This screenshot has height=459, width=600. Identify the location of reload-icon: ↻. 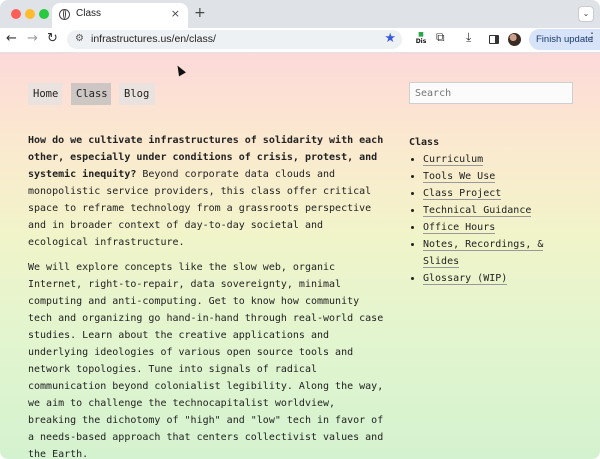
(52, 39).